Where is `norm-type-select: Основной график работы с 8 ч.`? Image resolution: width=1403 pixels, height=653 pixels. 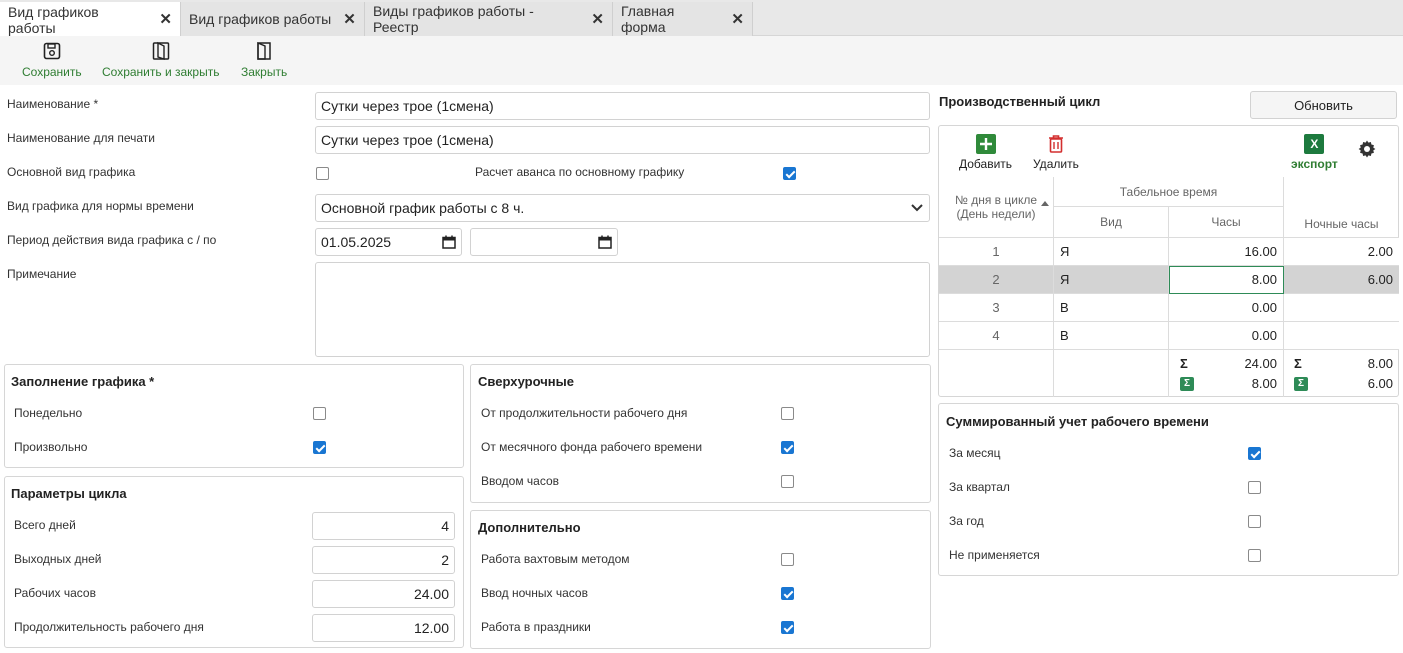 norm-type-select: Основной график работы с 8 ч. is located at coordinates (622, 208).